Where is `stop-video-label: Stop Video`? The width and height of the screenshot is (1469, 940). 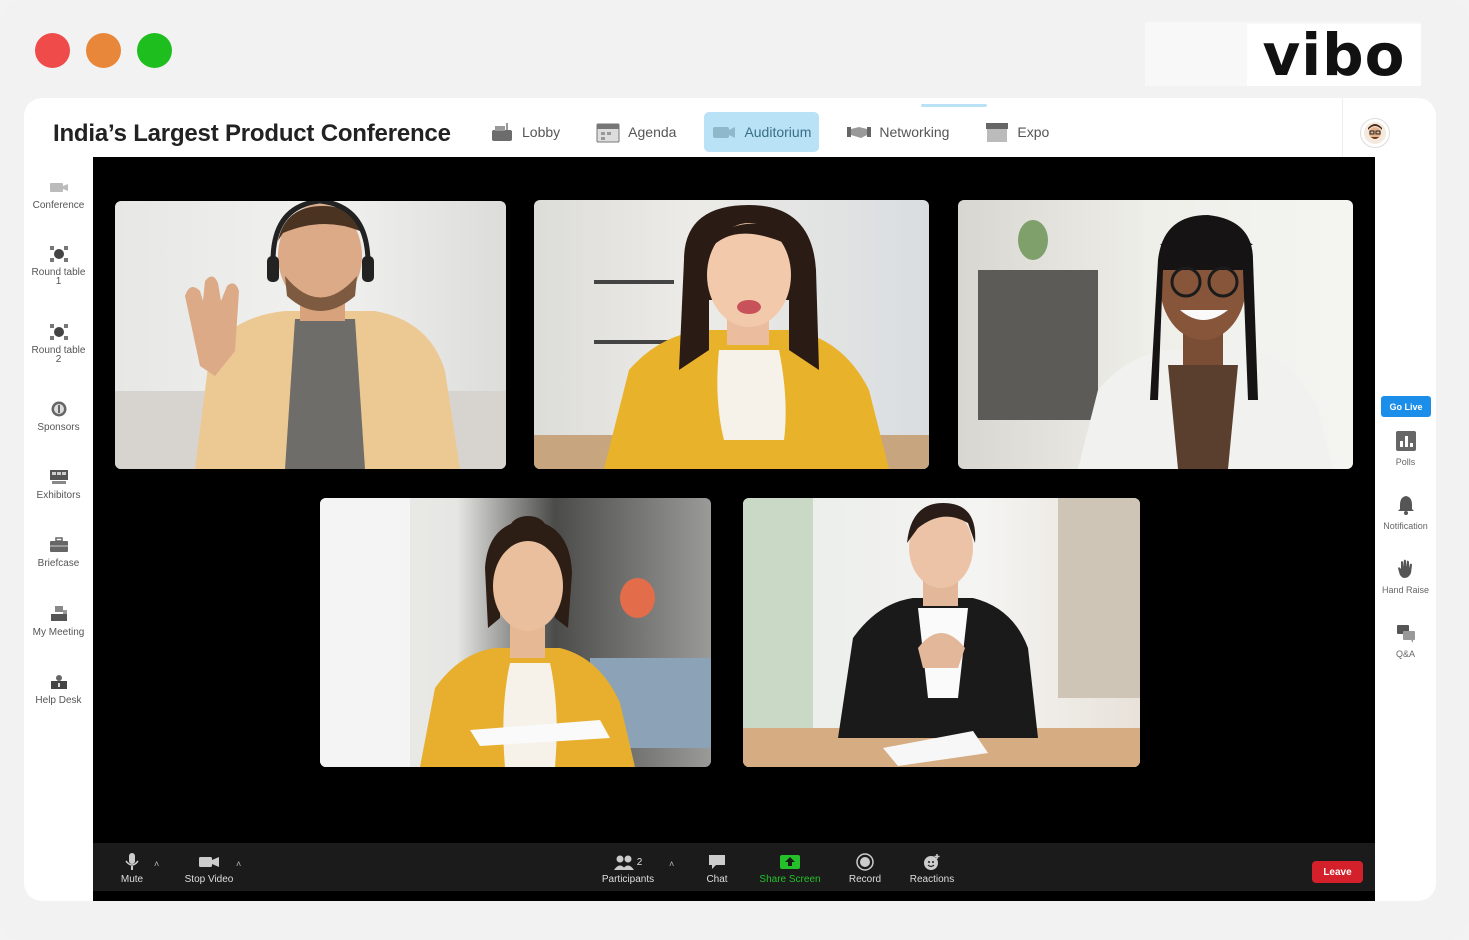 stop-video-label: Stop Video is located at coordinates (209, 879).